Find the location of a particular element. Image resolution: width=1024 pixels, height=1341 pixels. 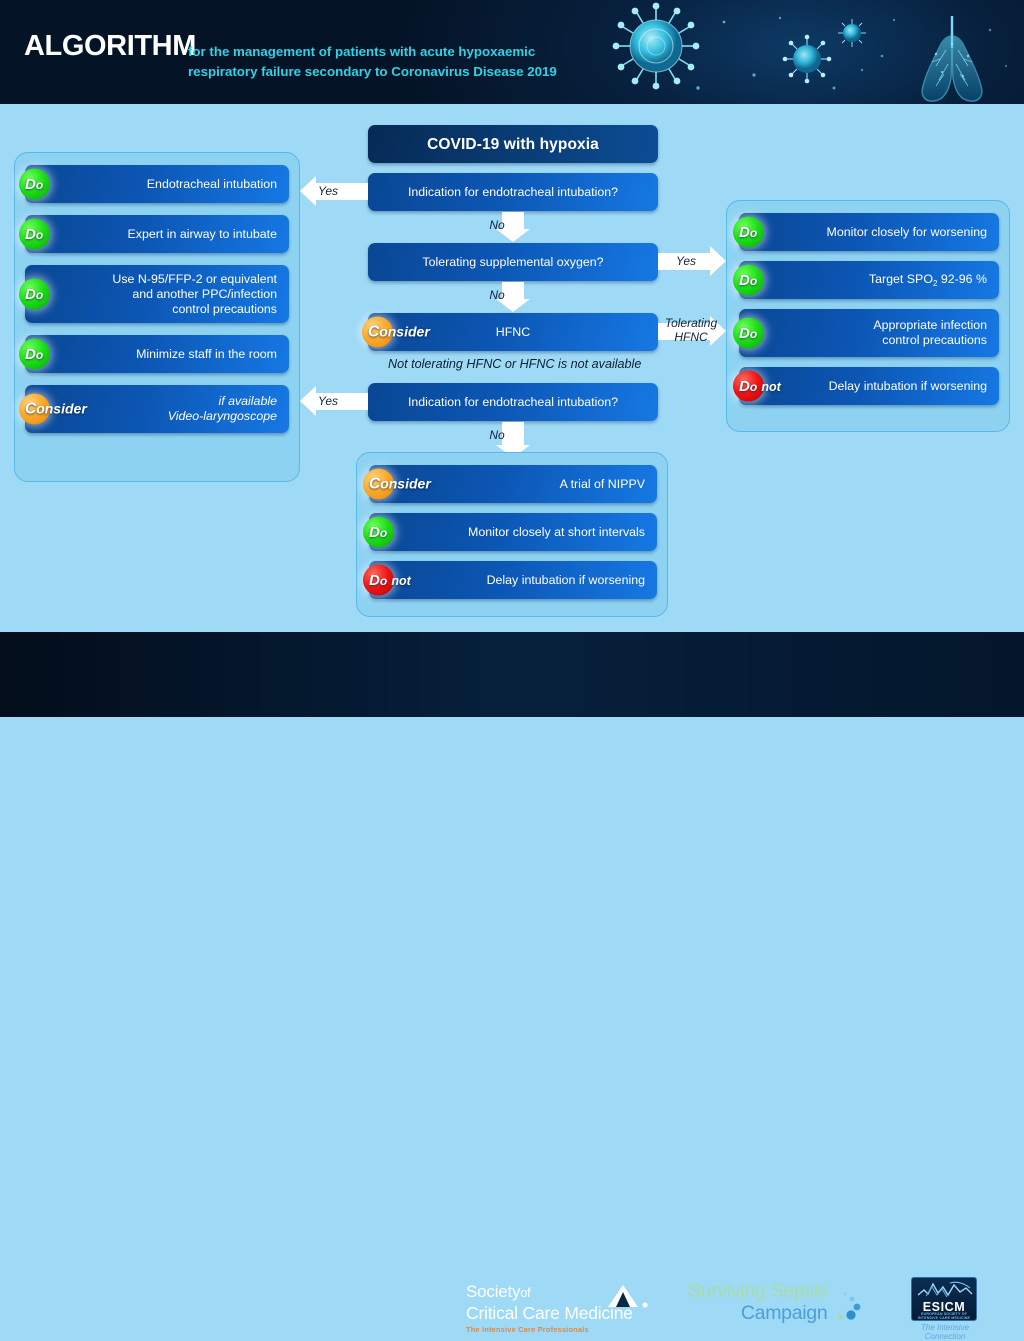

flow-decision-intubation-2: Indication for endotracheal intubation? is located at coordinates (513, 402).